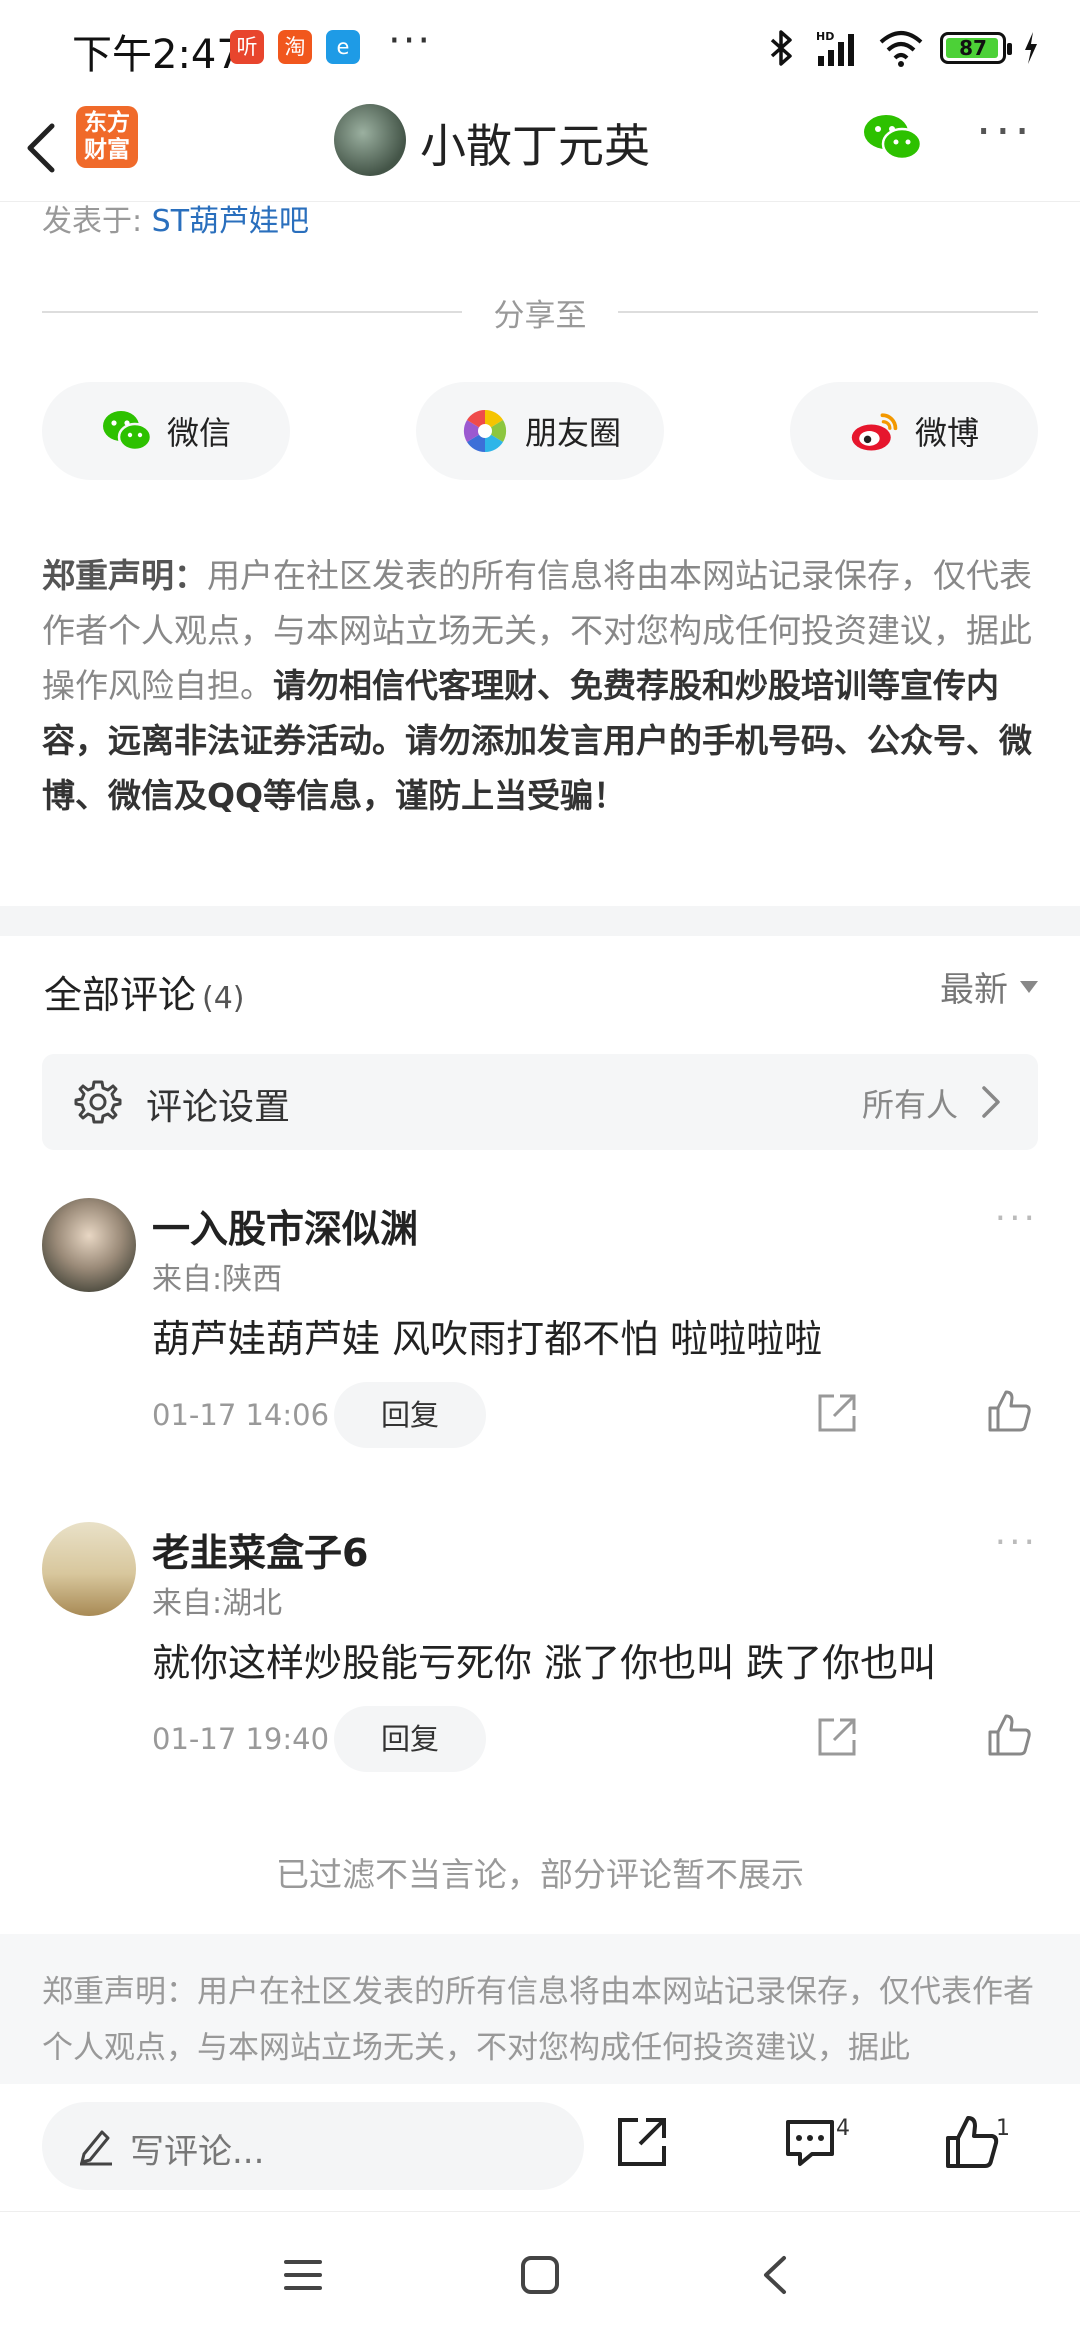 This screenshot has width=1080, height=2340. Describe the element at coordinates (410, 41) in the screenshot. I see `status-more-dots: ···` at that location.